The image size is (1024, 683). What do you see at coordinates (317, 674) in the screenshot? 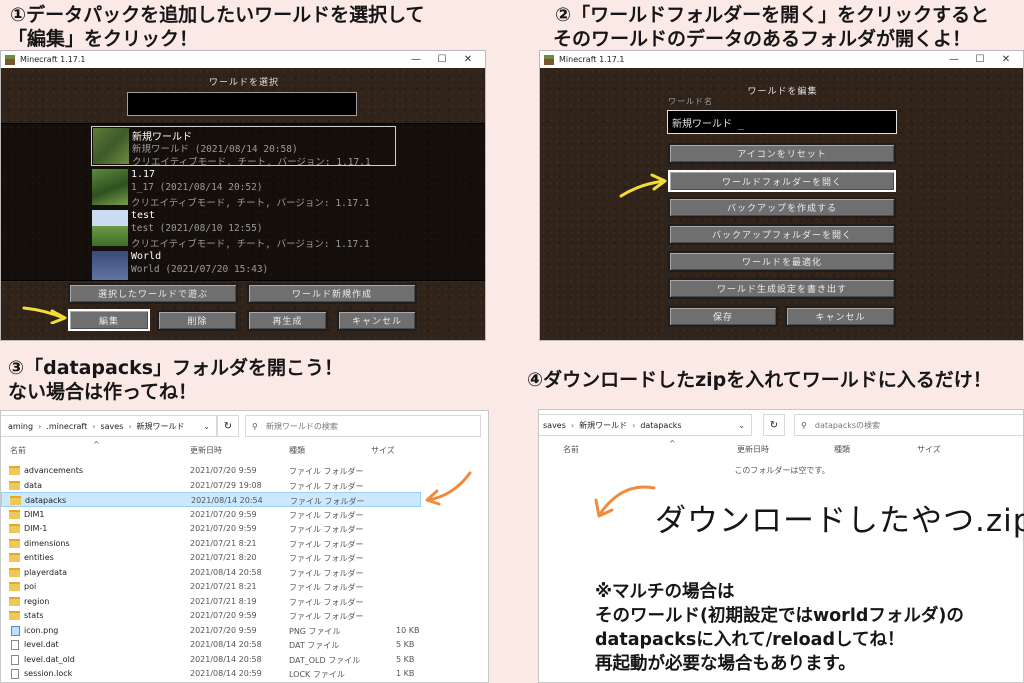
I see `file-type: LOCK ファイル` at bounding box center [317, 674].